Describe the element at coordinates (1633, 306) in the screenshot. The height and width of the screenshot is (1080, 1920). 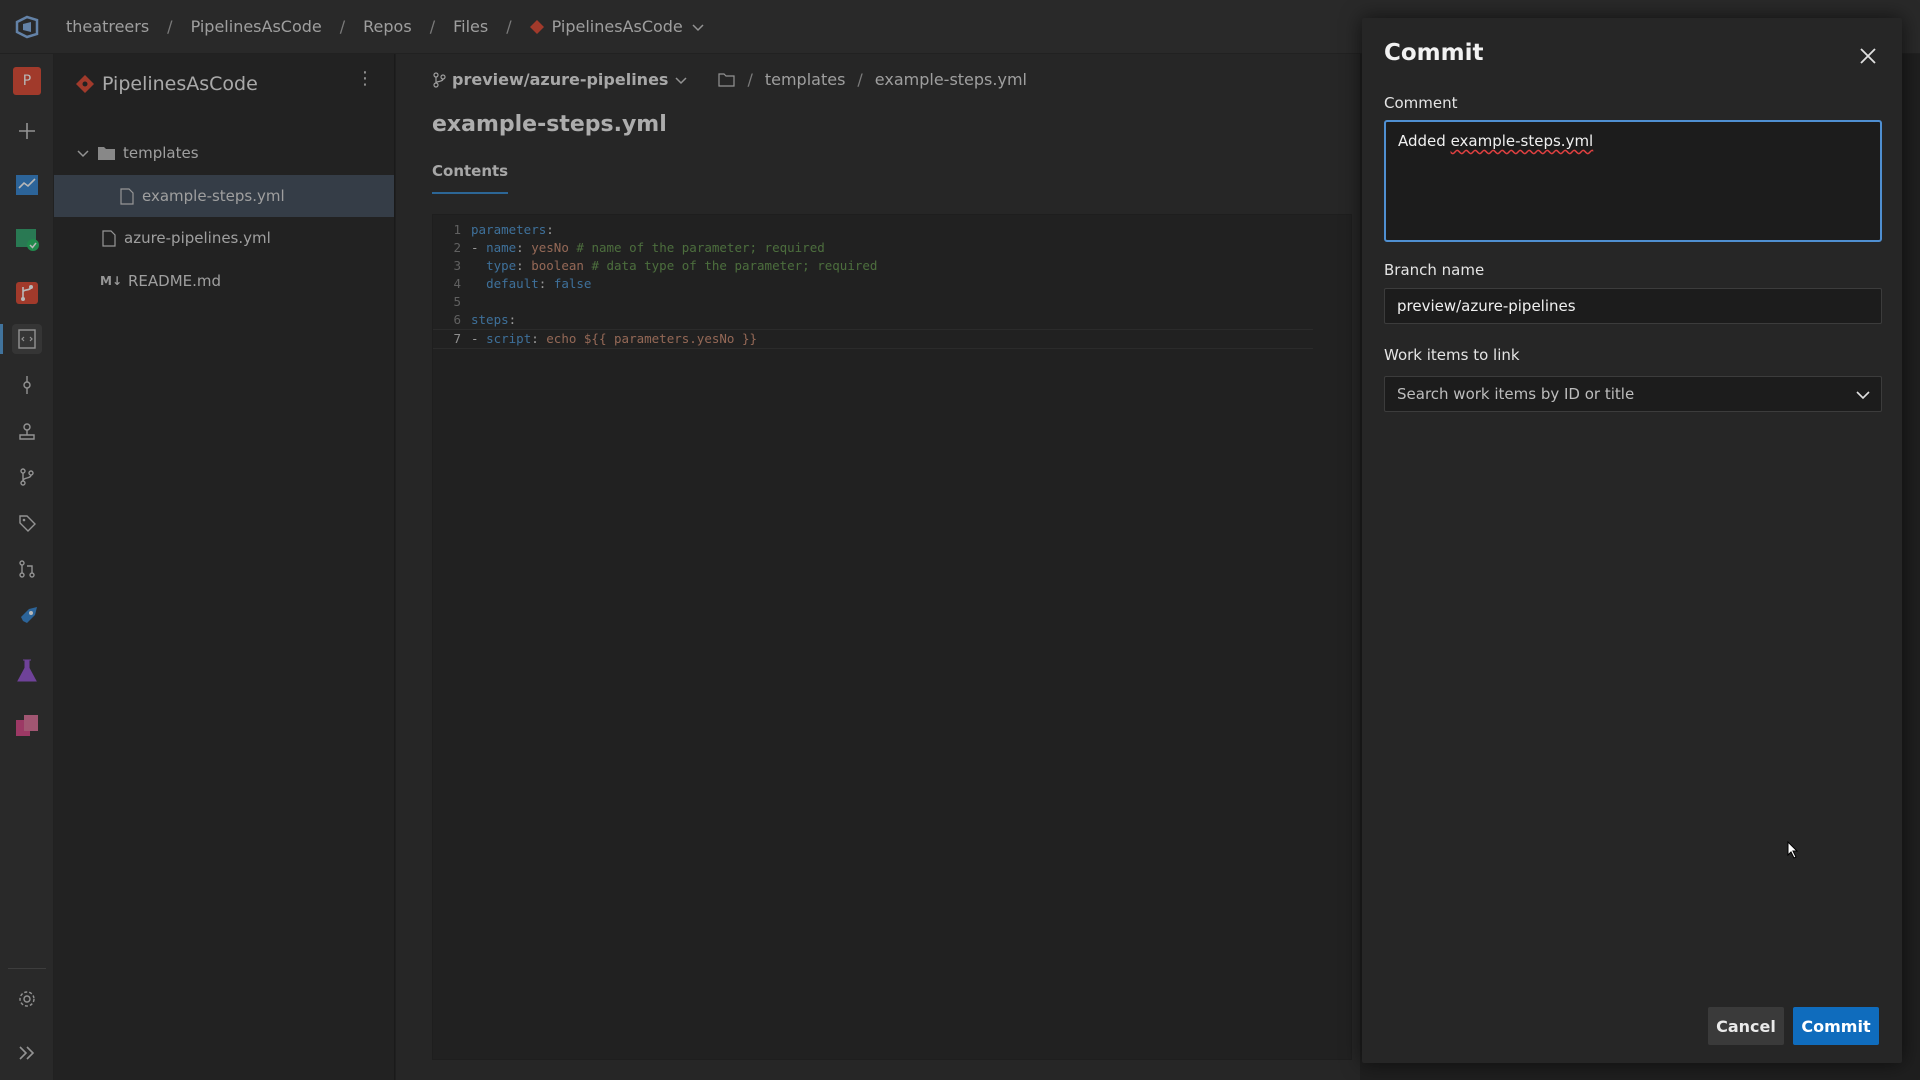
I see `branch-name-input: preview/azure-pipelines` at that location.